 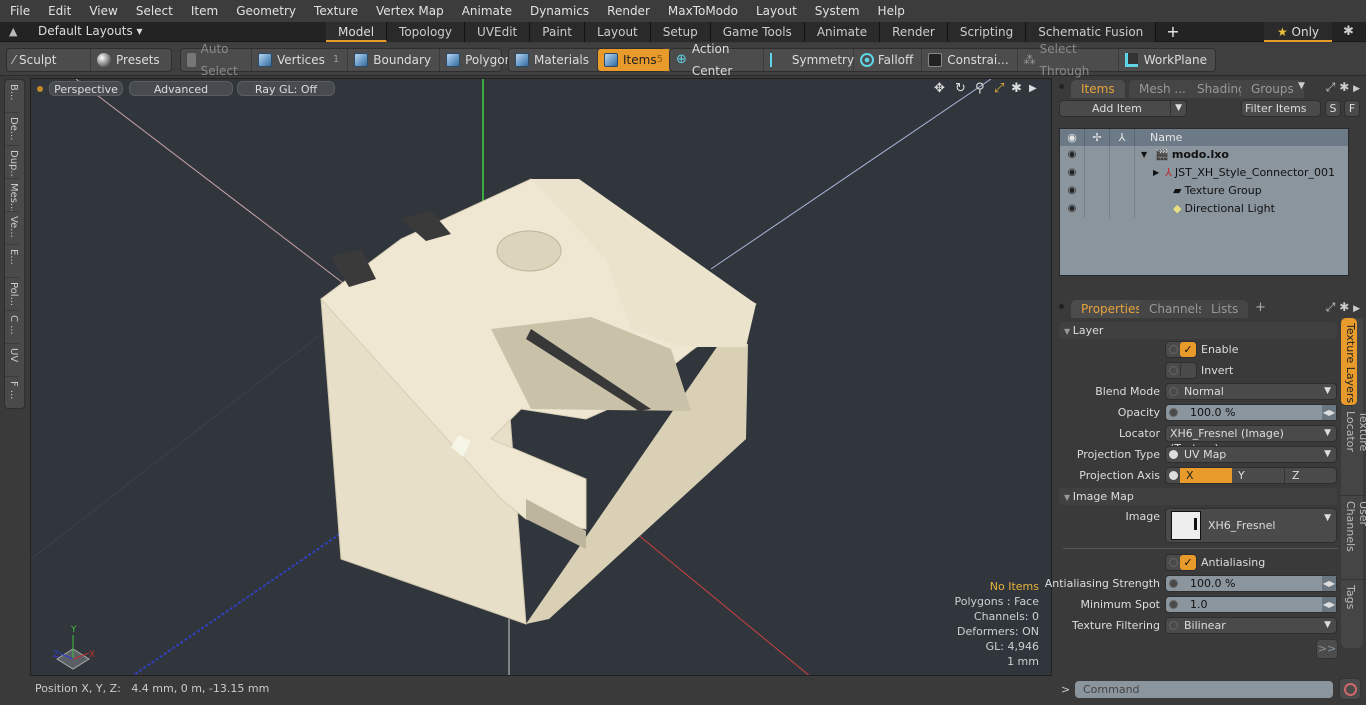 I want to click on tab-paint: Paint, so click(x=557, y=32).